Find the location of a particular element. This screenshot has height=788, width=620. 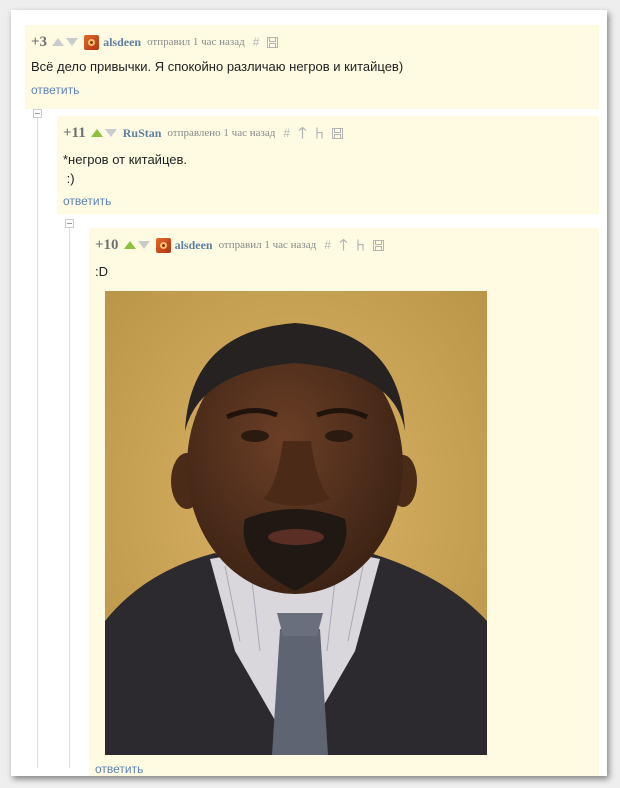

comment-header: +10 alsdeen отправил 1 час назад # is located at coordinates (243, 245).